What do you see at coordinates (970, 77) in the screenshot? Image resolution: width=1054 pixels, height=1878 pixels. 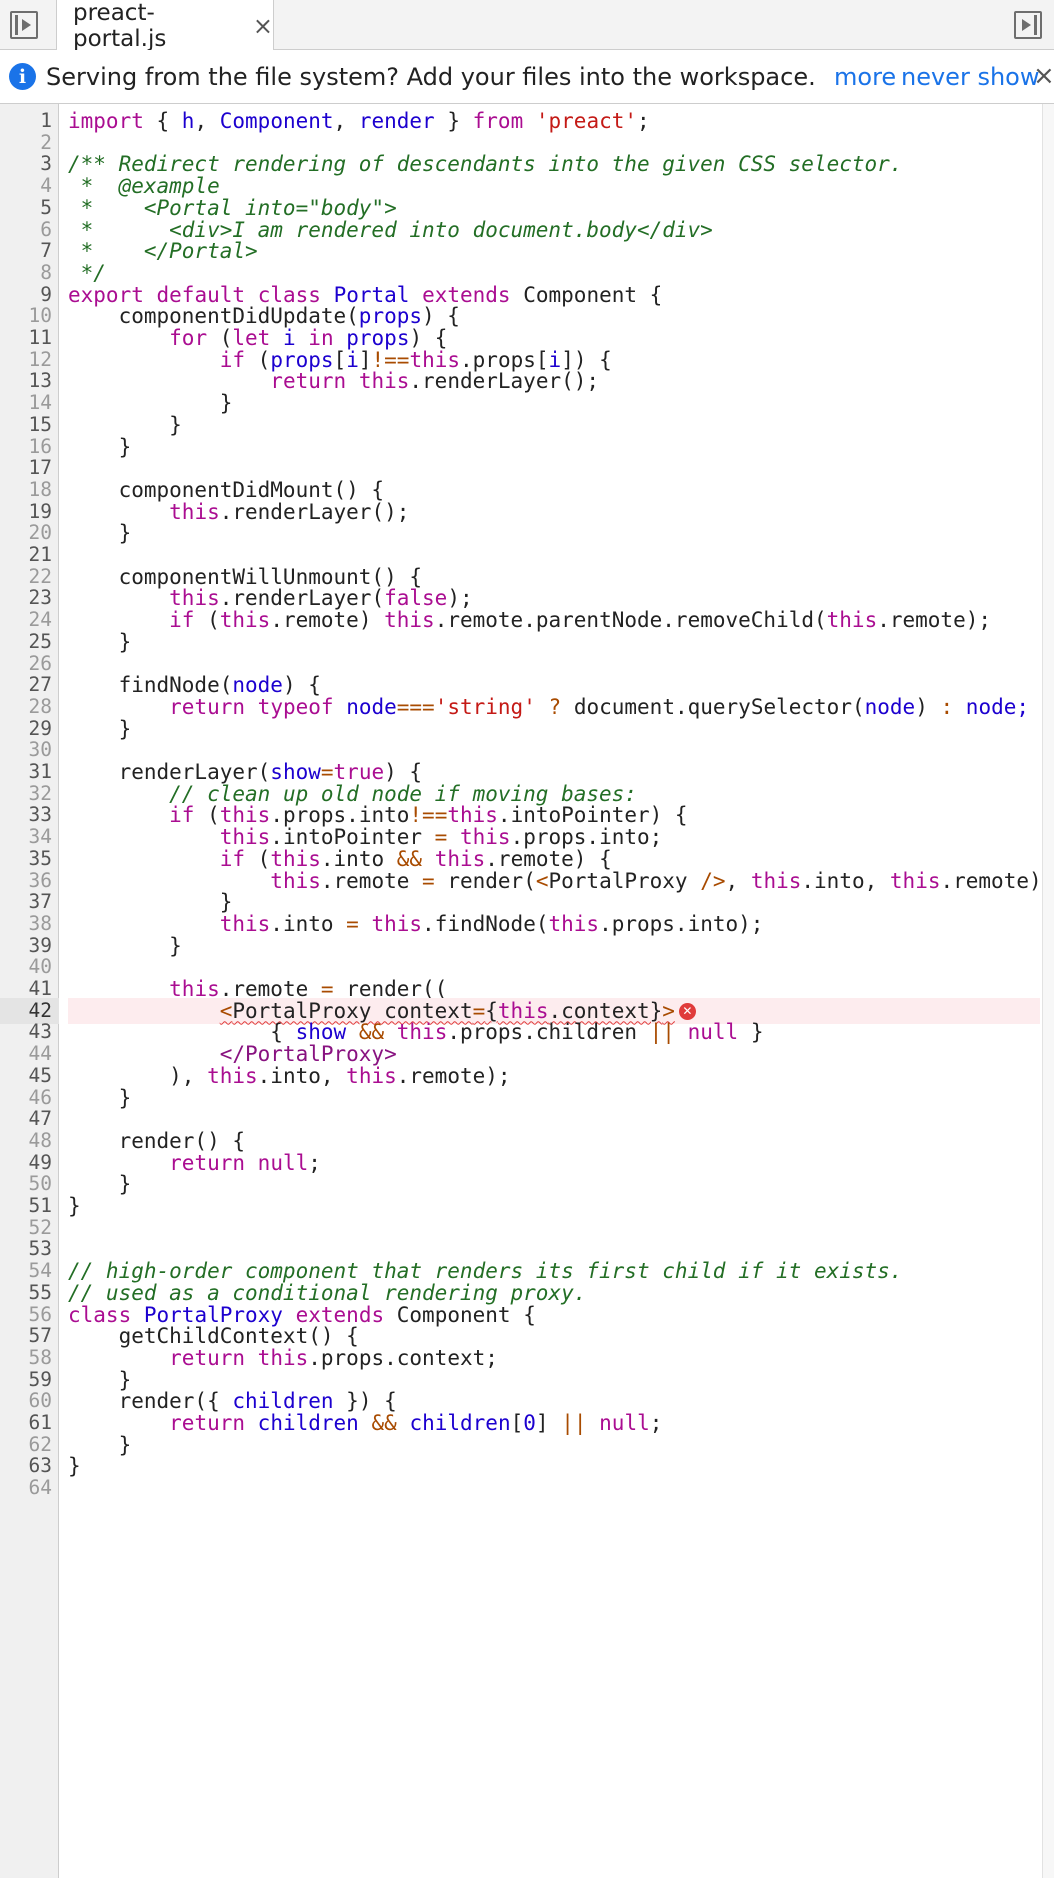 I see `never-show-link: never show` at bounding box center [970, 77].